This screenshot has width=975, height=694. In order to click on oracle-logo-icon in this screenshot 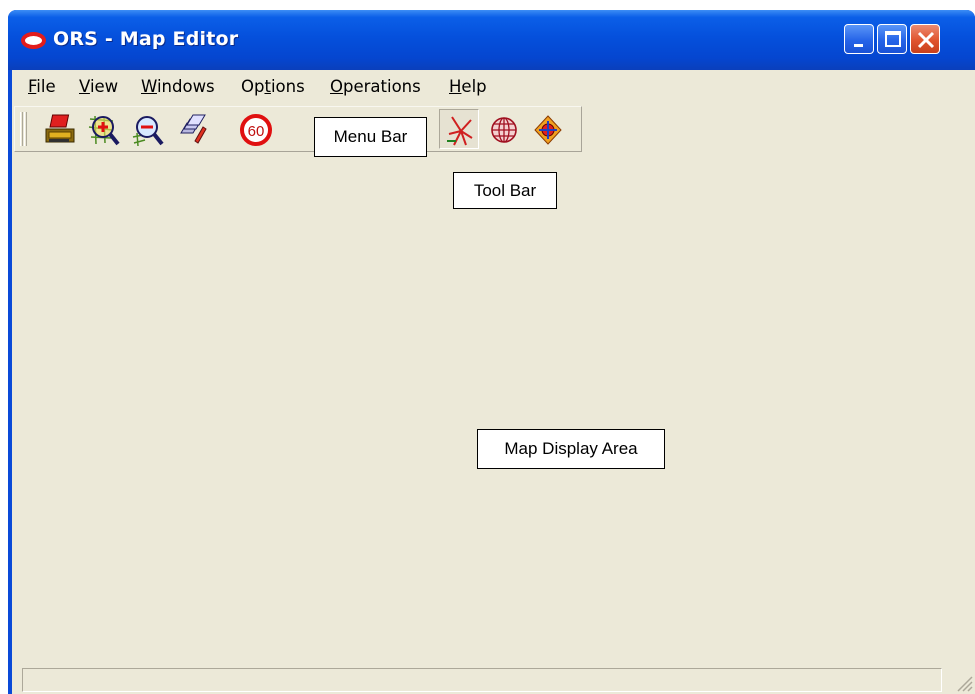, I will do `click(33, 40)`.